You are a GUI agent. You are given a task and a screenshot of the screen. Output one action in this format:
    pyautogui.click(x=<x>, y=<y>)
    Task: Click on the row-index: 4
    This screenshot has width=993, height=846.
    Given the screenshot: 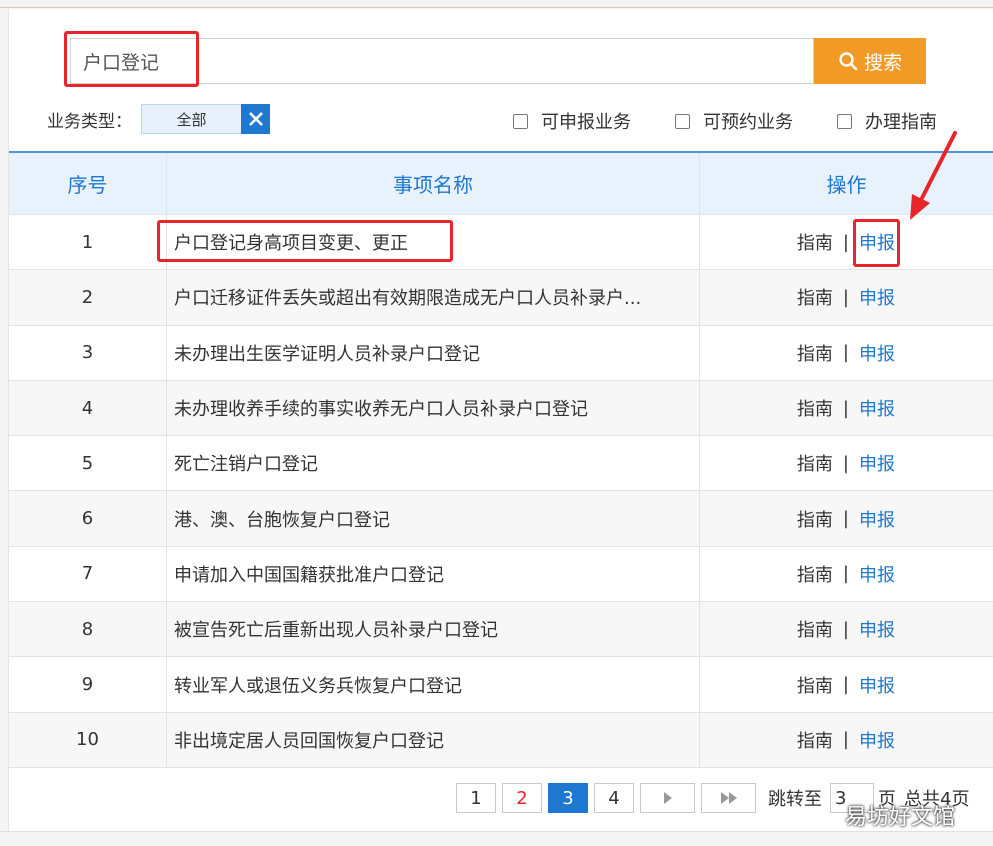 What is the action you would take?
    pyautogui.click(x=88, y=408)
    